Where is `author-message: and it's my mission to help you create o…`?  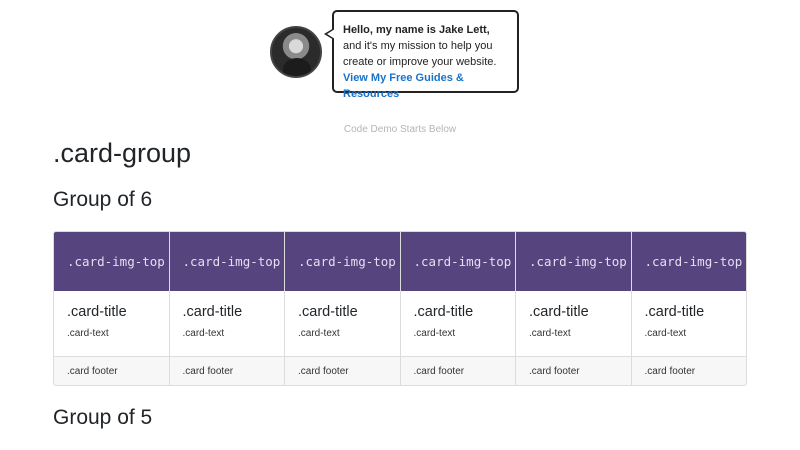
author-message: and it's my mission to help you create o… is located at coordinates (420, 54).